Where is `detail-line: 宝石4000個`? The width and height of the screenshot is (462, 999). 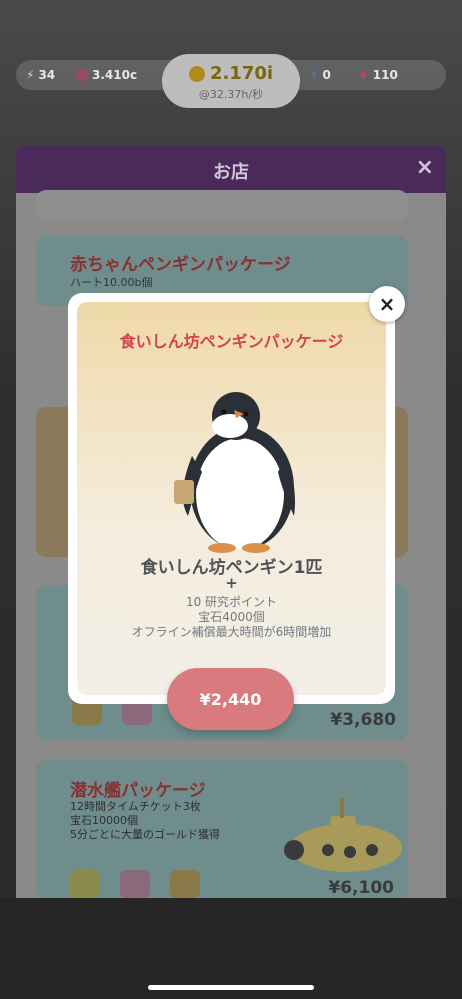
detail-line: 宝石4000個 is located at coordinates (231, 617).